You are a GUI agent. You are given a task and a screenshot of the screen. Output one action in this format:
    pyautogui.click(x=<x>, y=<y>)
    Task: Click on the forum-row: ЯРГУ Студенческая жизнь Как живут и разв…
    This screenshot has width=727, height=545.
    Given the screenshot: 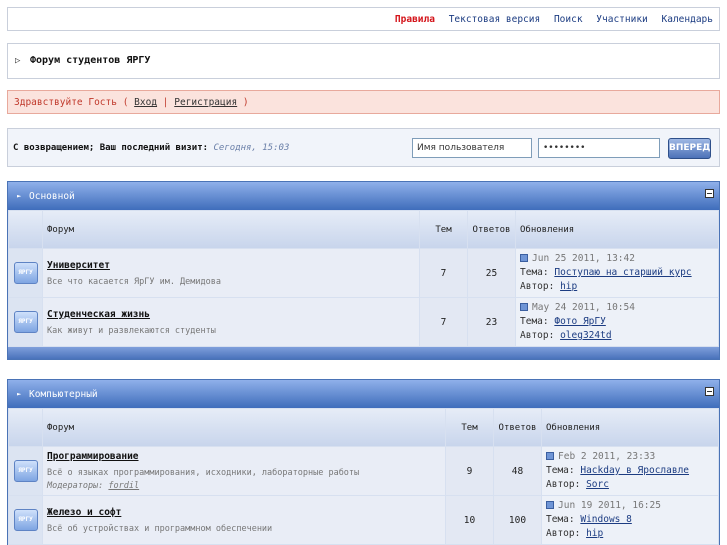 What is the action you would take?
    pyautogui.click(x=363, y=322)
    